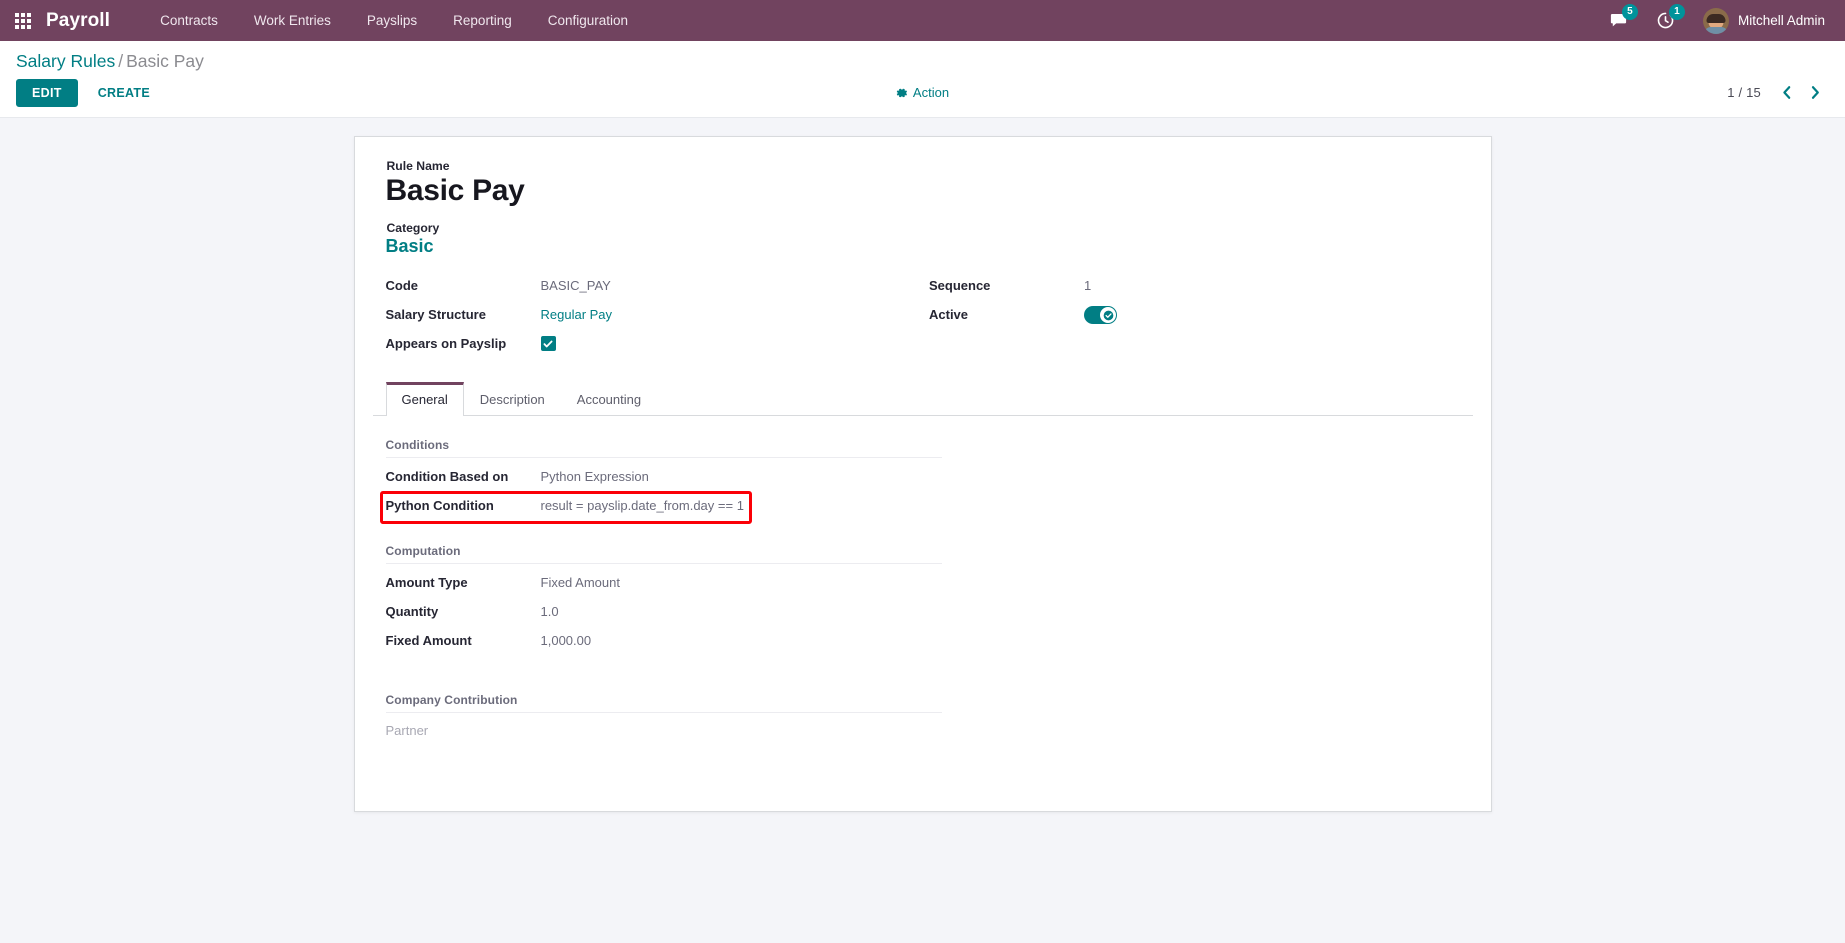  I want to click on rule-name-value: Basic Pay, so click(455, 190).